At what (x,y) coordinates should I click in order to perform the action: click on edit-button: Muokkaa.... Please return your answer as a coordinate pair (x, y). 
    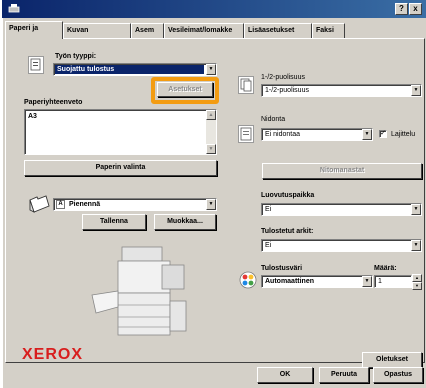
    Looking at the image, I should click on (185, 222).